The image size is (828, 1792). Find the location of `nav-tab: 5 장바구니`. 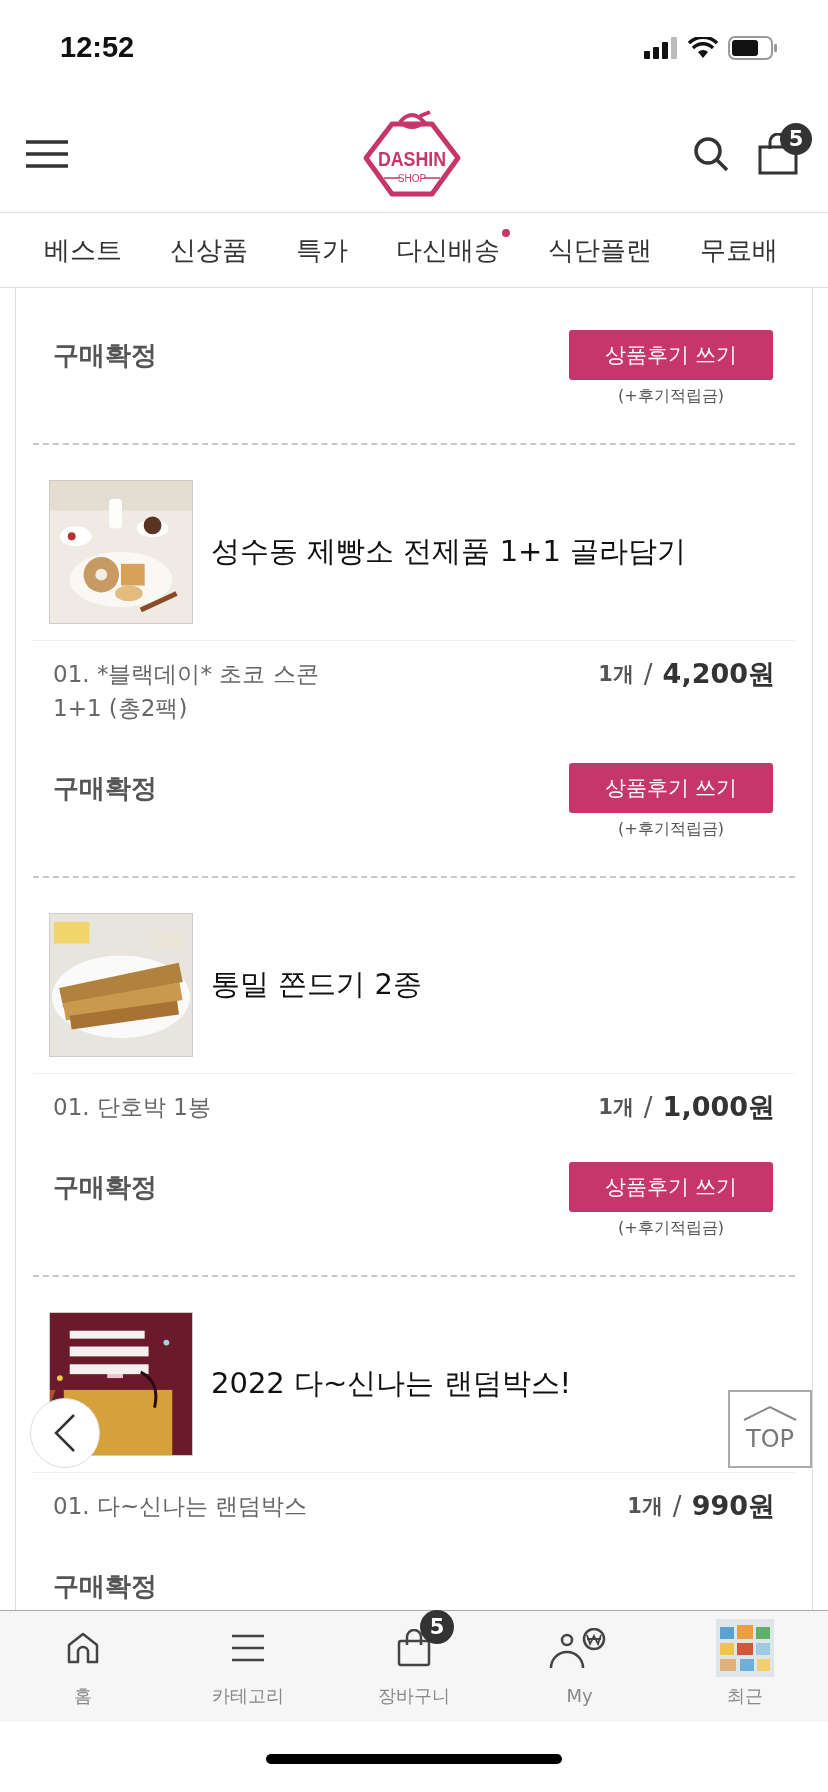

nav-tab: 5 장바구니 is located at coordinates (414, 1666).